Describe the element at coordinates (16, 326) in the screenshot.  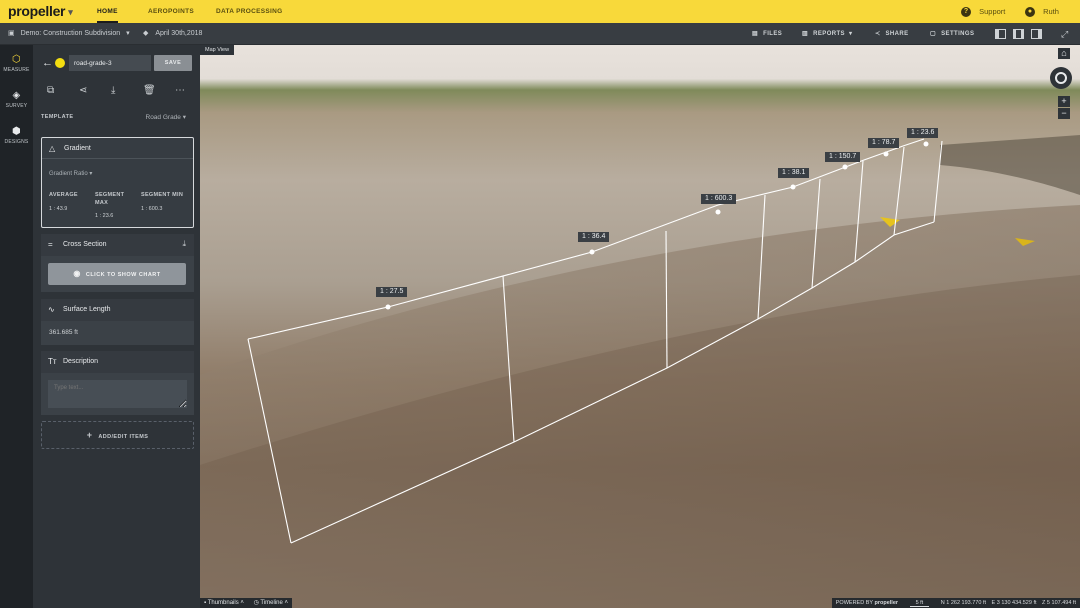
I see `left-rail: ⬡ MEASURE ◈ SURVEY ⬢ DESIGNS` at that location.